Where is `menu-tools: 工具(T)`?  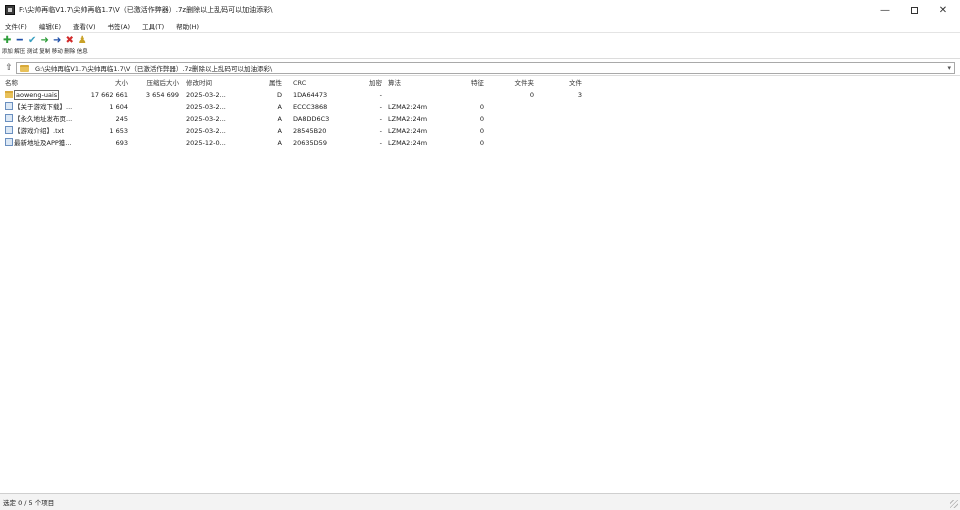 menu-tools: 工具(T) is located at coordinates (153, 26).